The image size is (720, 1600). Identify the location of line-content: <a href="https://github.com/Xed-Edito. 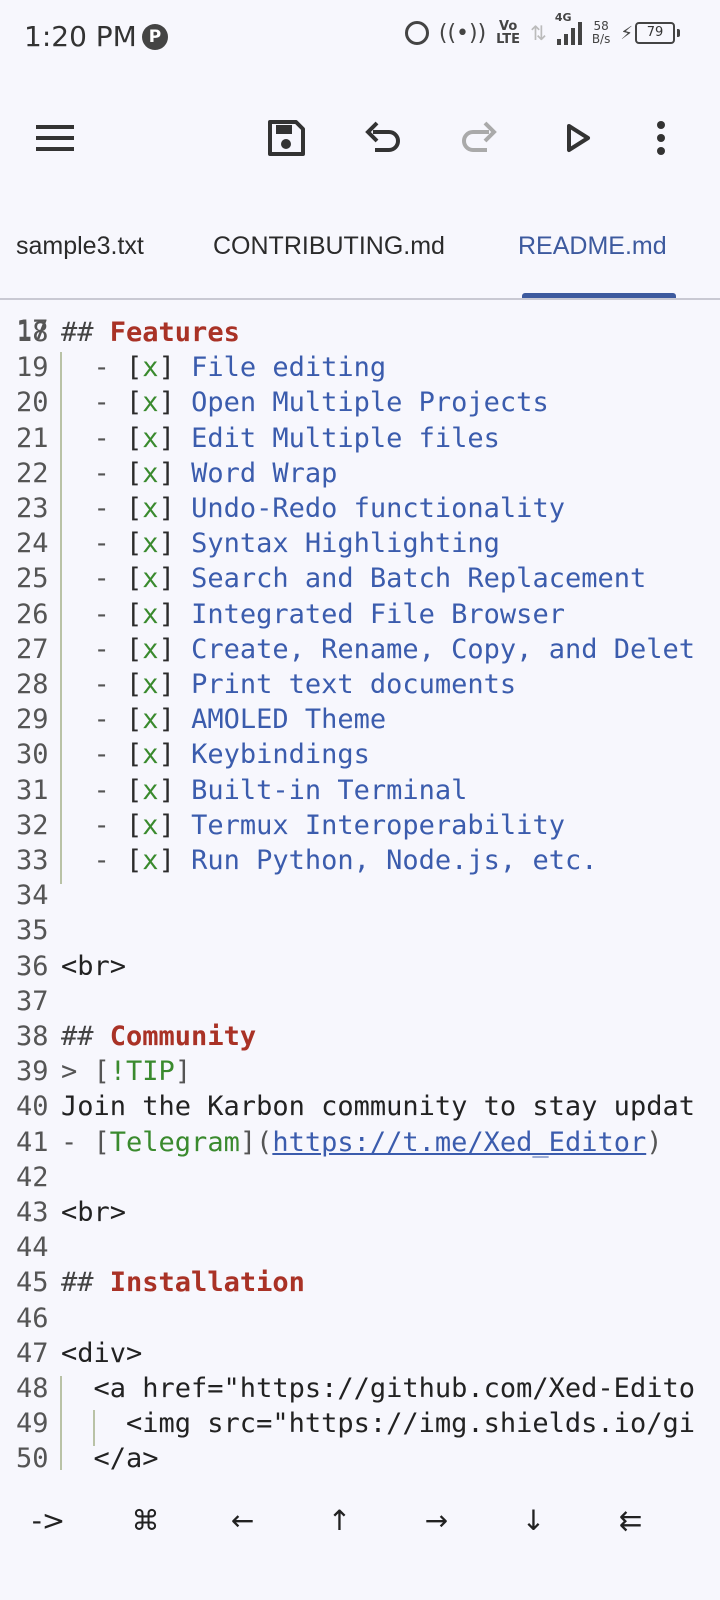
(378, 1388).